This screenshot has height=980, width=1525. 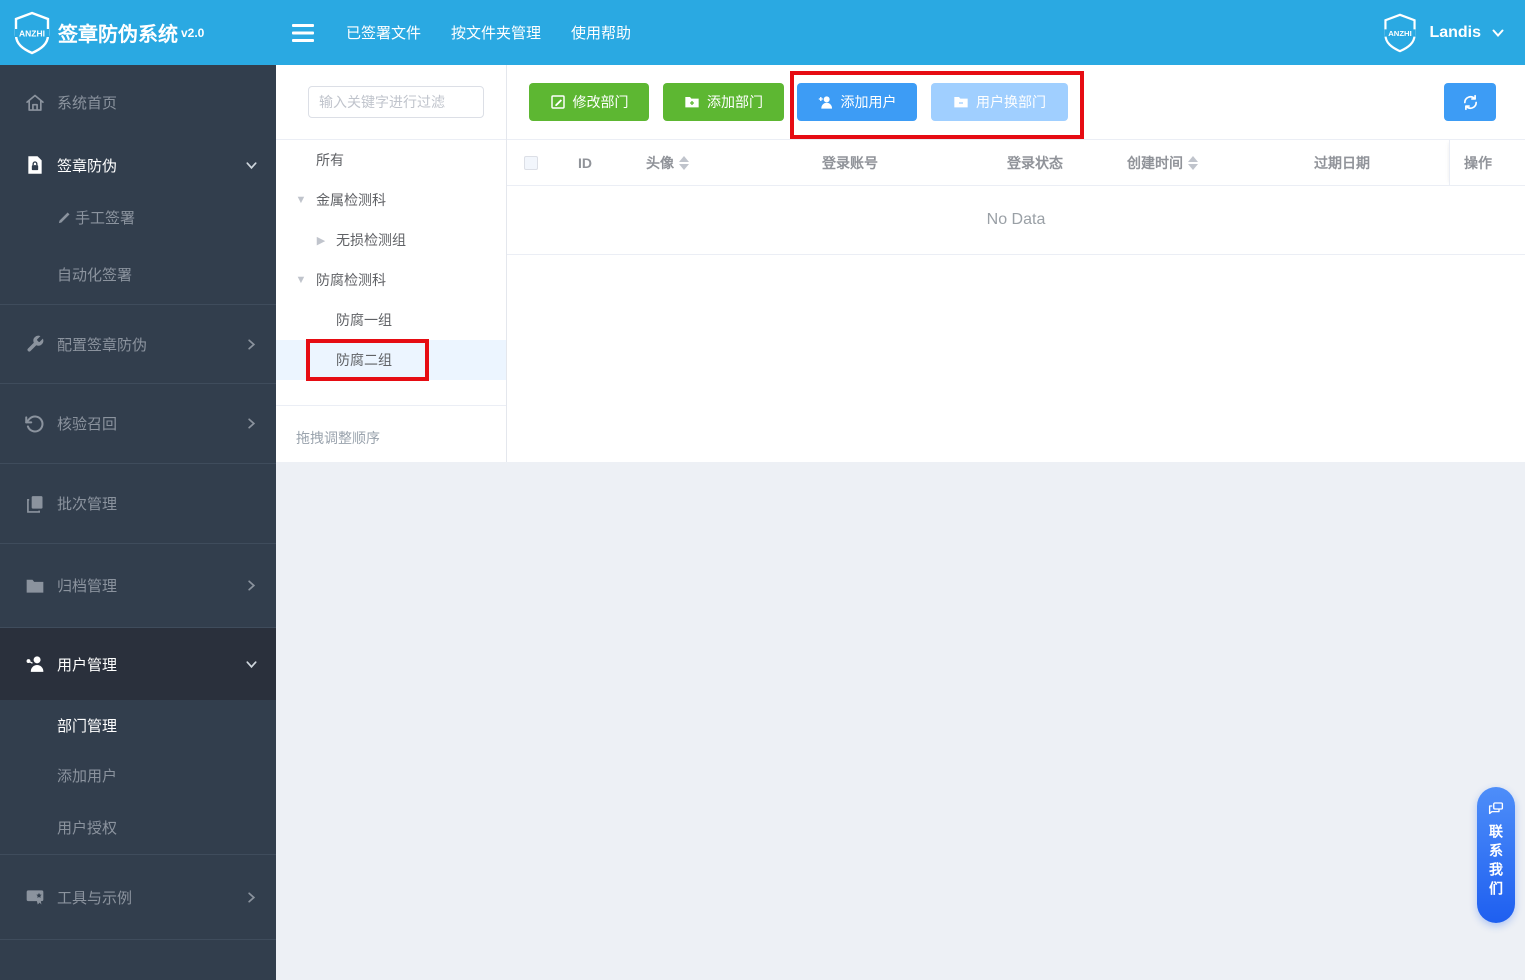 I want to click on nav-help: 使用帮助, so click(x=601, y=32).